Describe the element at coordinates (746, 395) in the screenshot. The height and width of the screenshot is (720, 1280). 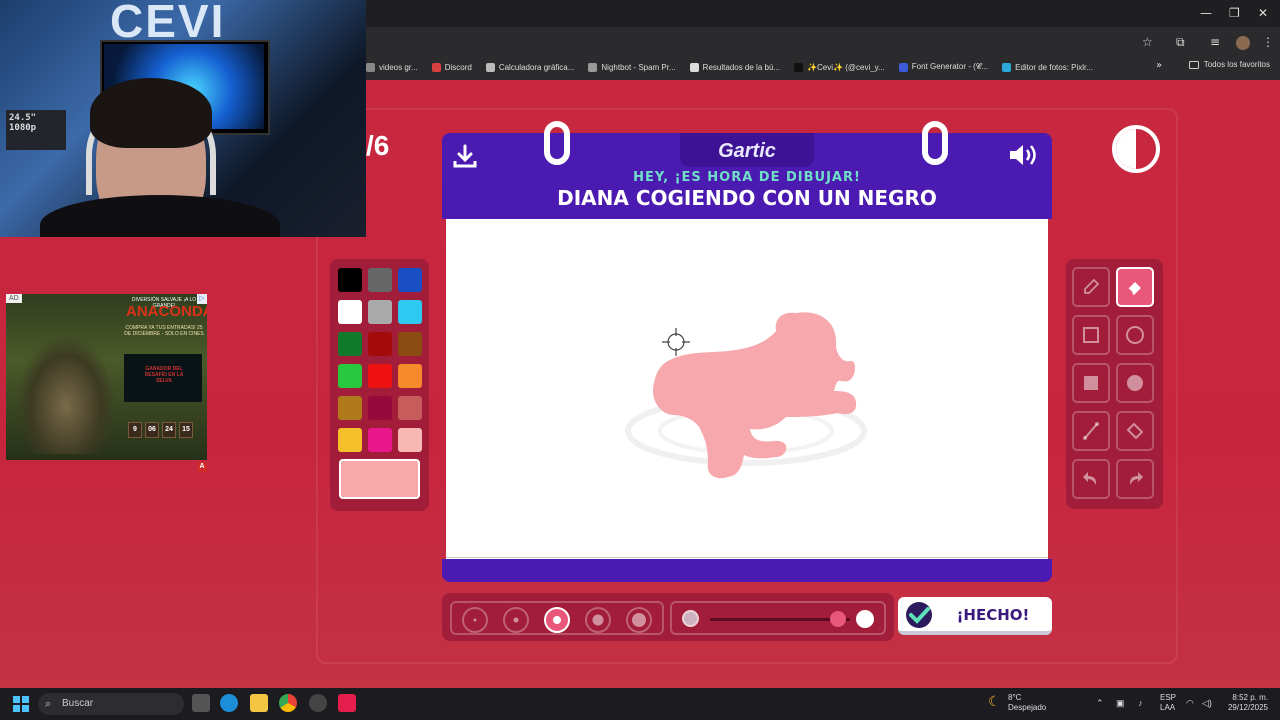
I see `drawing` at that location.